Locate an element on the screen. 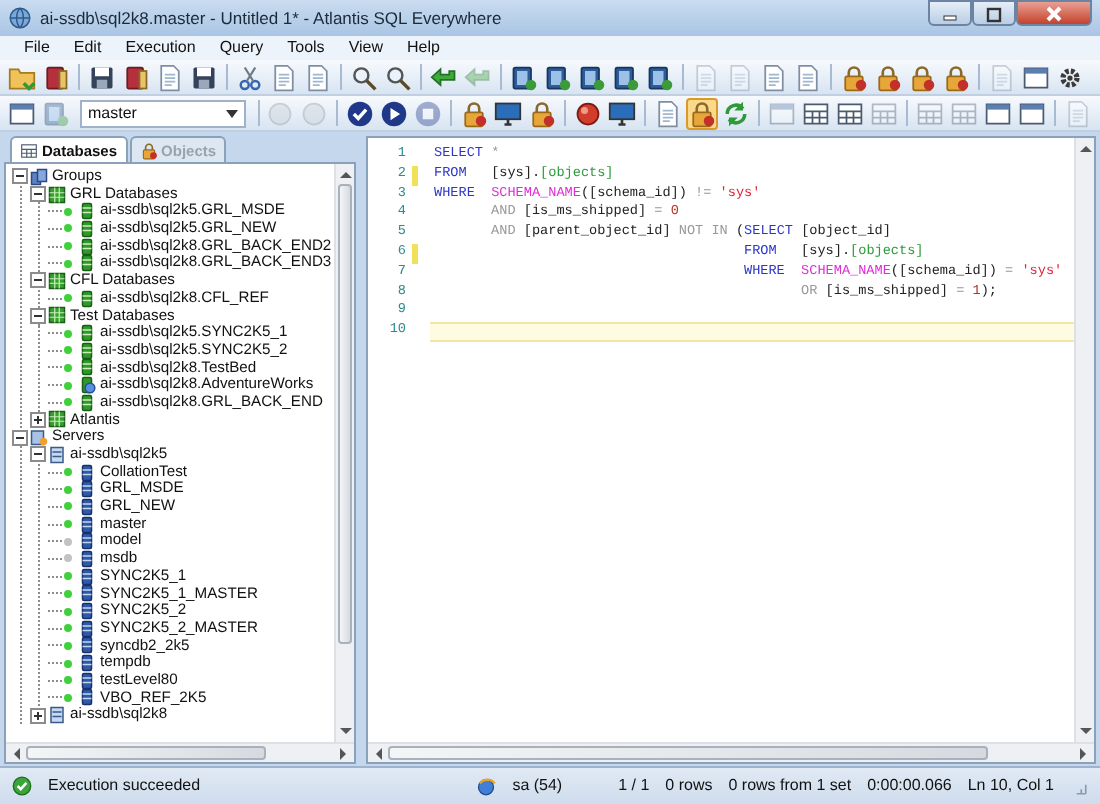 The width and height of the screenshot is (1100, 804). check-icon is located at coordinates (360, 113).